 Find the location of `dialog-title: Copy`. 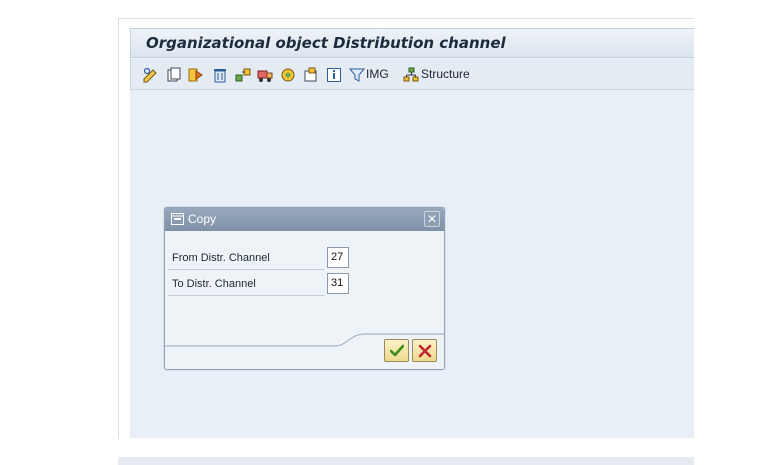

dialog-title: Copy is located at coordinates (202, 219).